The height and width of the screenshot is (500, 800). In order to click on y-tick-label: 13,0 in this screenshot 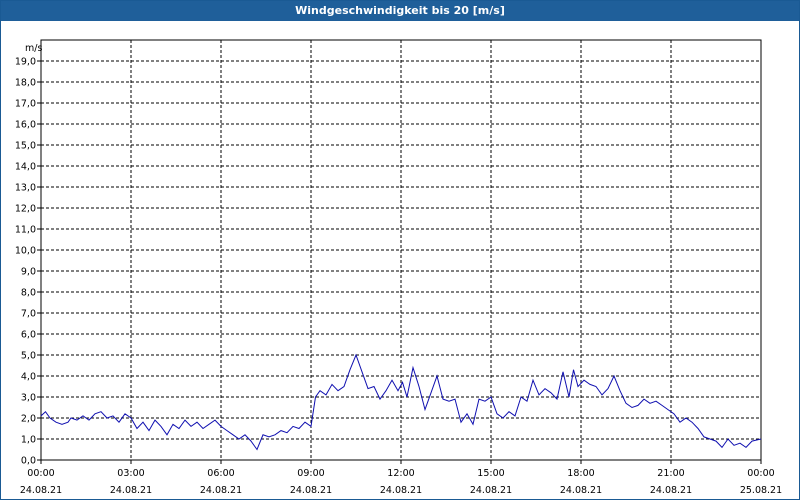, I will do `click(25, 188)`.